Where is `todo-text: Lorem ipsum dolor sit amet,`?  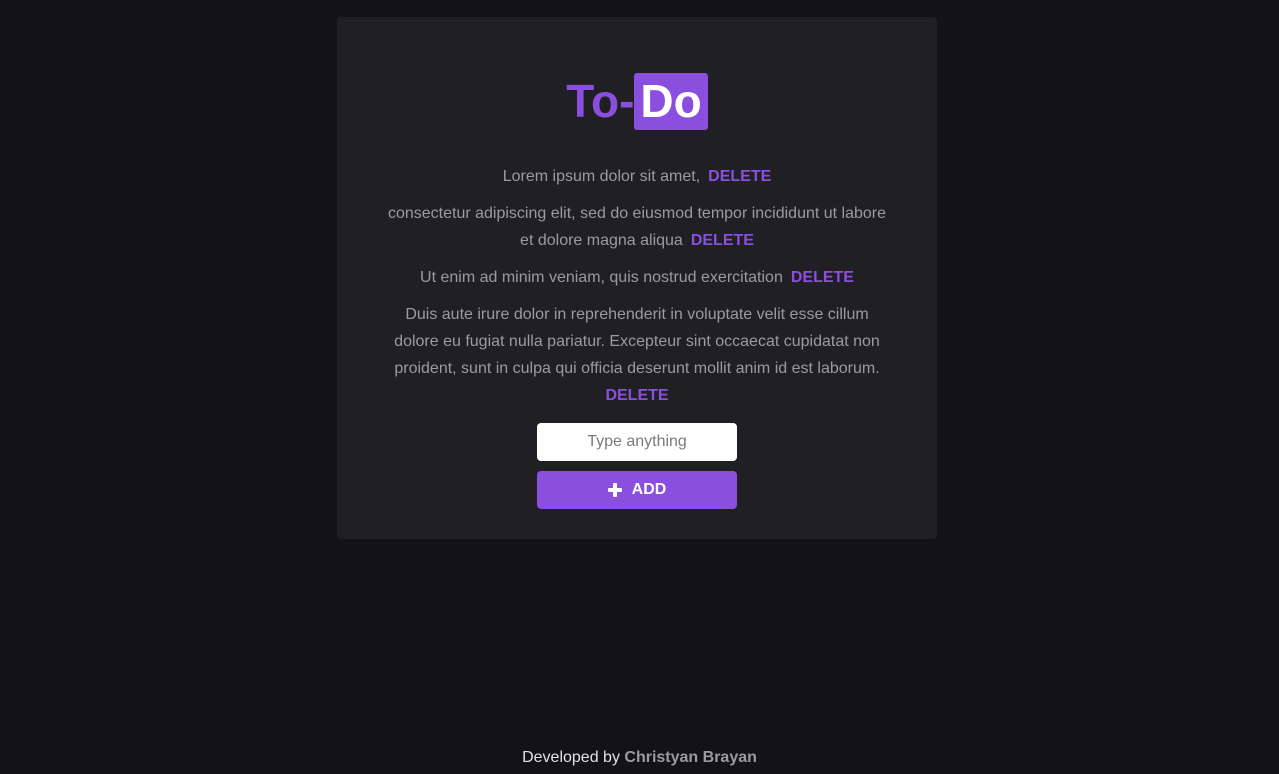
todo-text: Lorem ipsum dolor sit amet, is located at coordinates (601, 176).